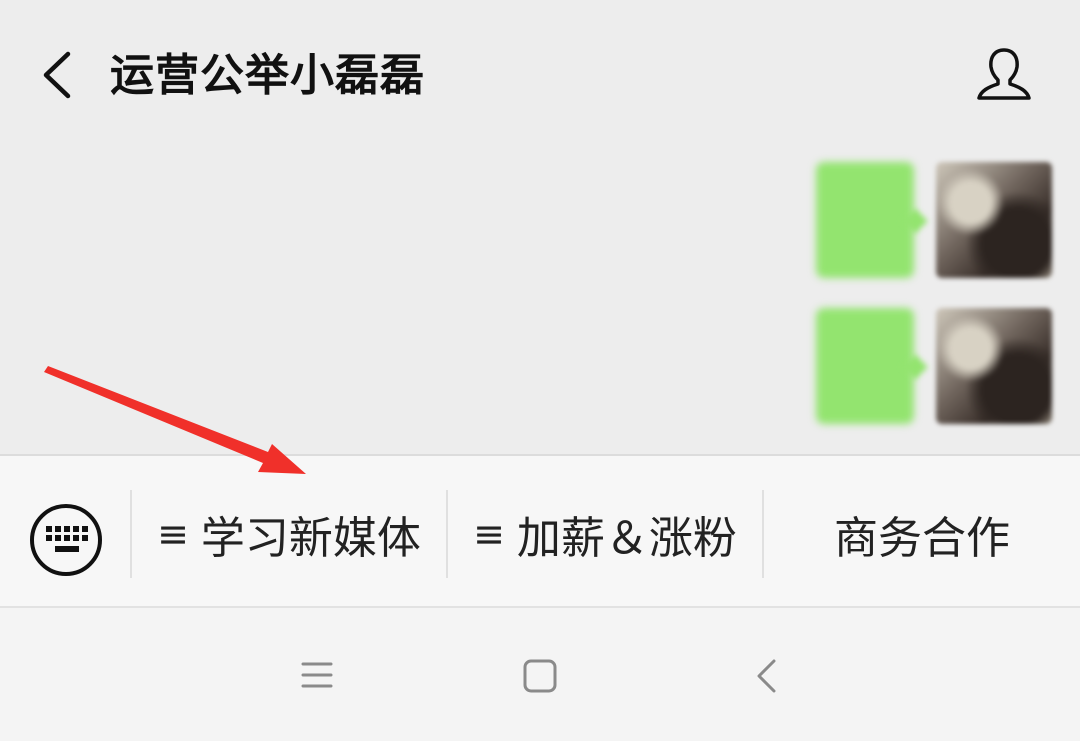 The image size is (1080, 741). Describe the element at coordinates (66, 540) in the screenshot. I see `keyboard-icon` at that location.